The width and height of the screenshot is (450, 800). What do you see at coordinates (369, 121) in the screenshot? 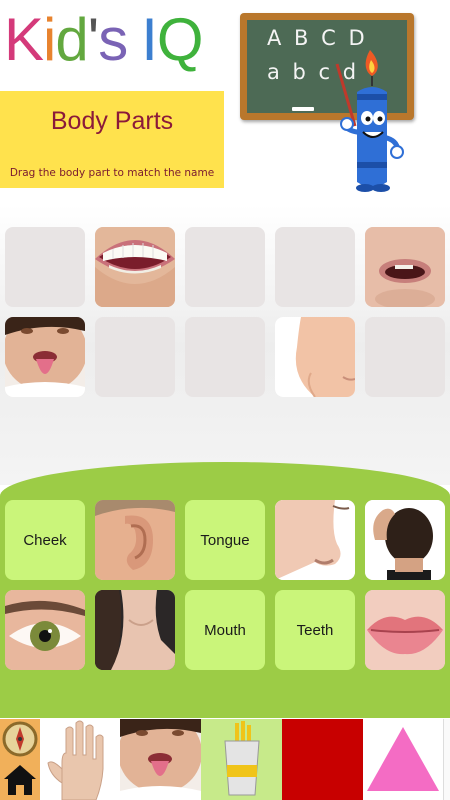
I see `crayon-mascot-icon` at bounding box center [369, 121].